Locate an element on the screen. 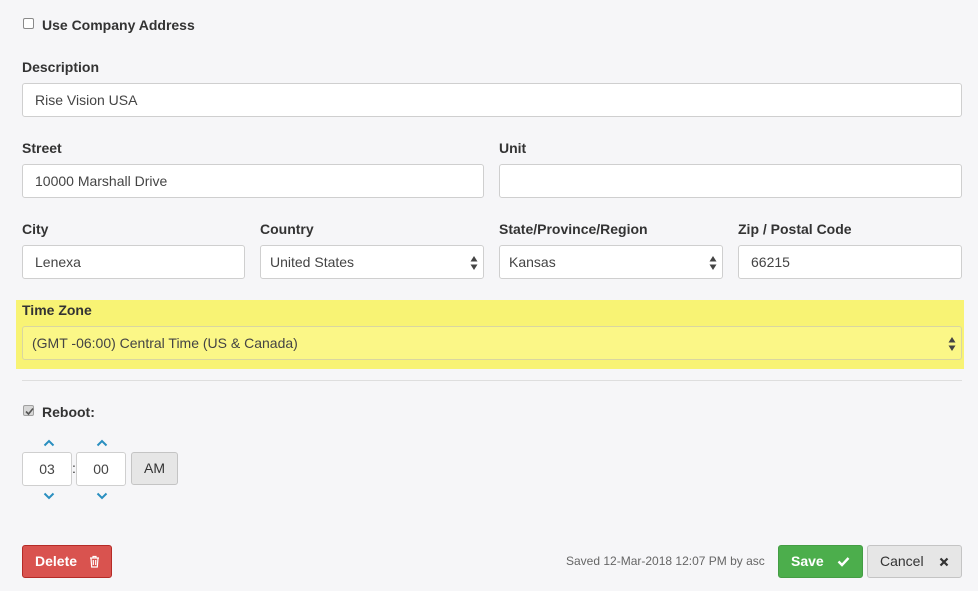 Image resolution: width=978 pixels, height=591 pixels. street-input: 10000 Marshall Drive is located at coordinates (253, 181).